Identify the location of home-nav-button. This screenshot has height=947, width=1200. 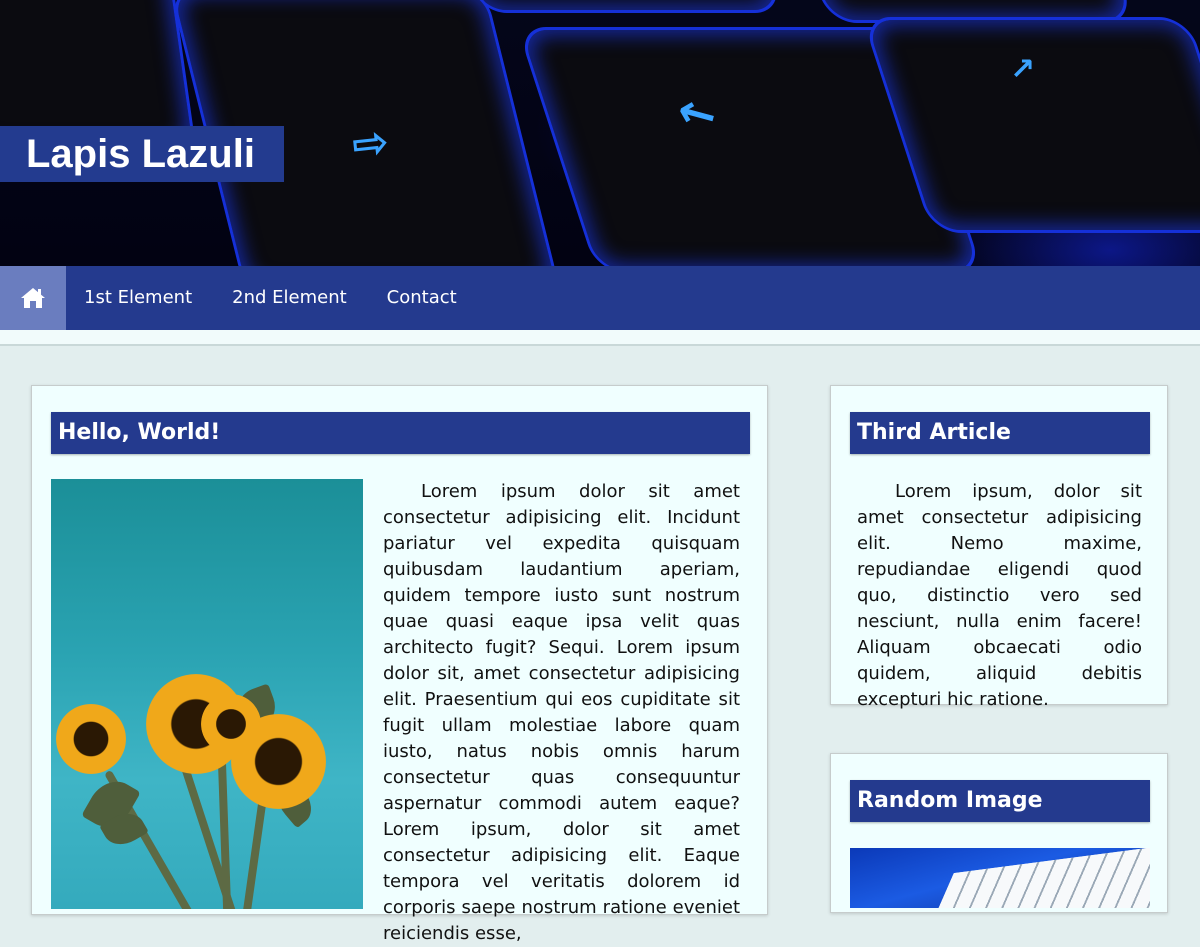
(33, 298).